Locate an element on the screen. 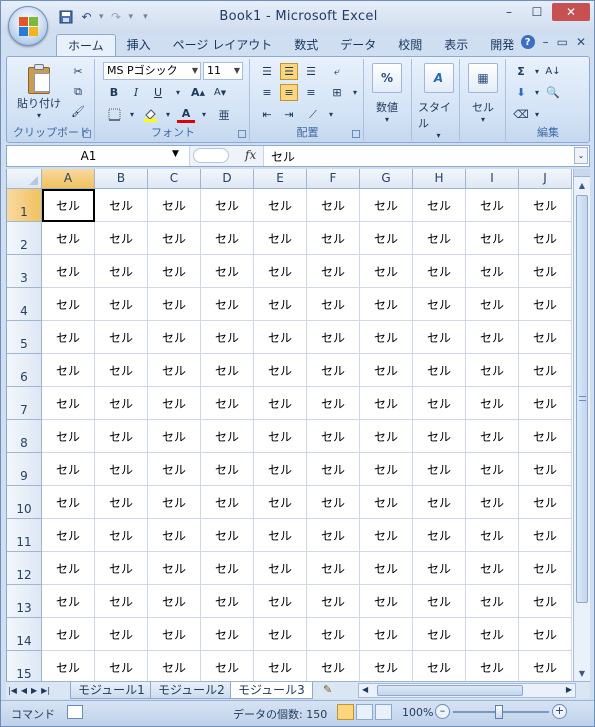 The width and height of the screenshot is (595, 727). font-size-combo: 11 ▼ is located at coordinates (223, 71).